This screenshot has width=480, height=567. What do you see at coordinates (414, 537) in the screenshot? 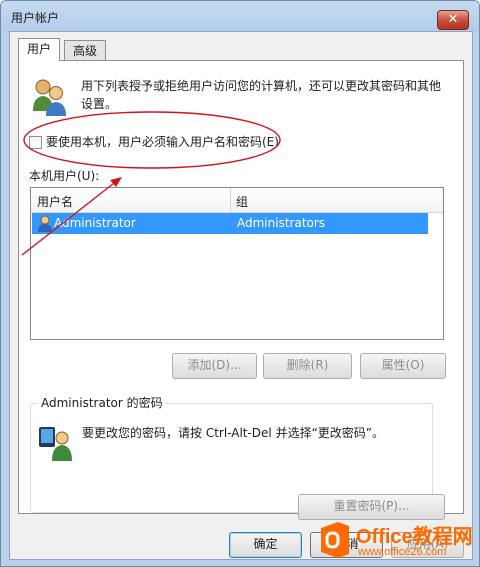
I see `watermark-brand: Office教程网` at bounding box center [414, 537].